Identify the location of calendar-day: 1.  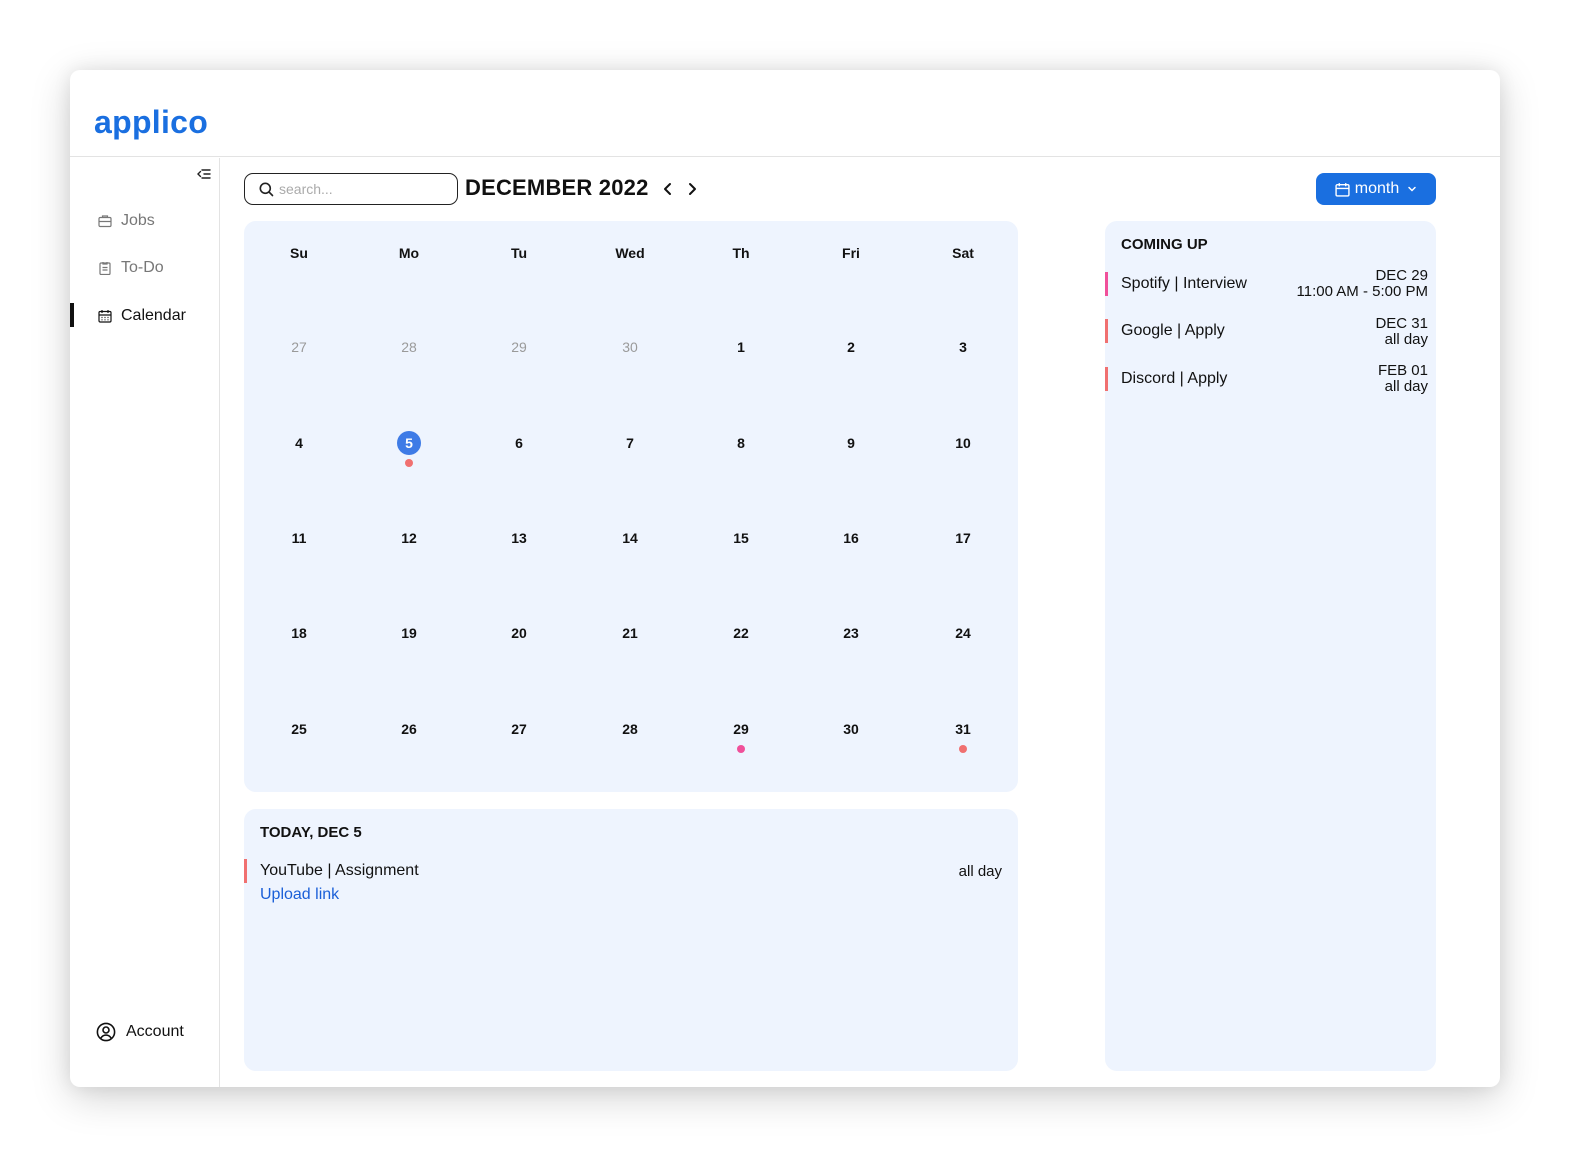
(741, 347).